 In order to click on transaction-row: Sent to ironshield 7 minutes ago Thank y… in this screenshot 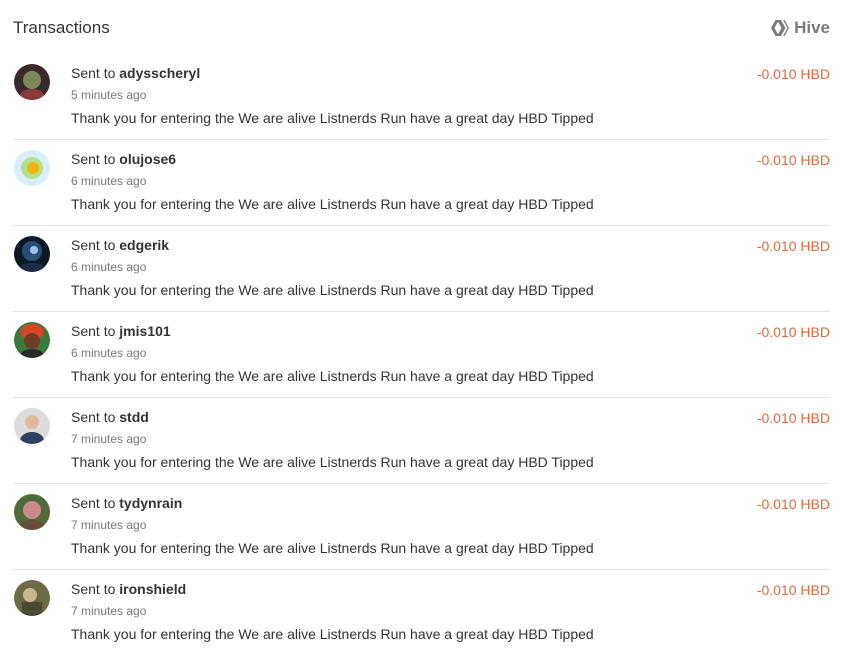, I will do `click(421, 613)`.